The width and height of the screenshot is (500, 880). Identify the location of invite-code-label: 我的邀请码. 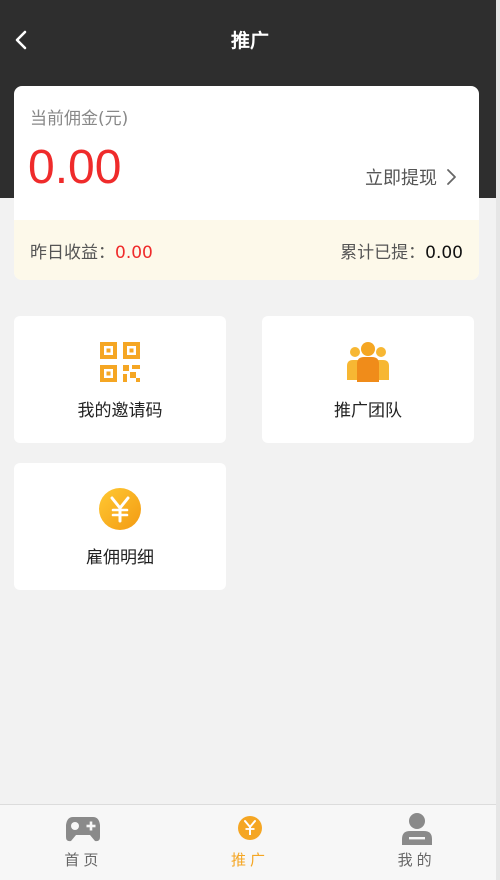
(120, 411).